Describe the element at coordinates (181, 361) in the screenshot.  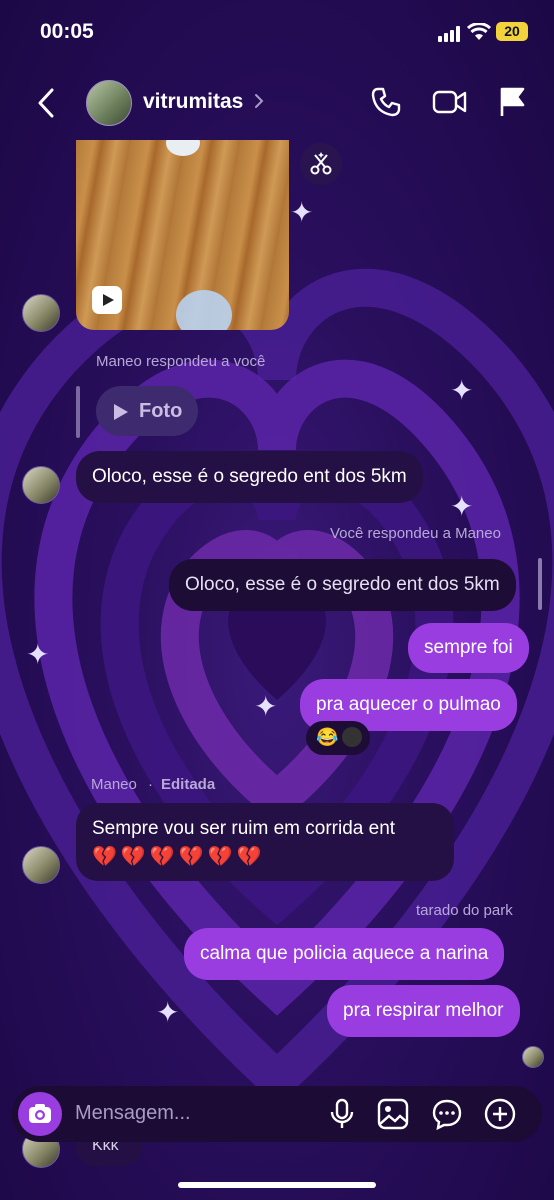
I see `reply-context-label: Maneo respondeu a você` at that location.